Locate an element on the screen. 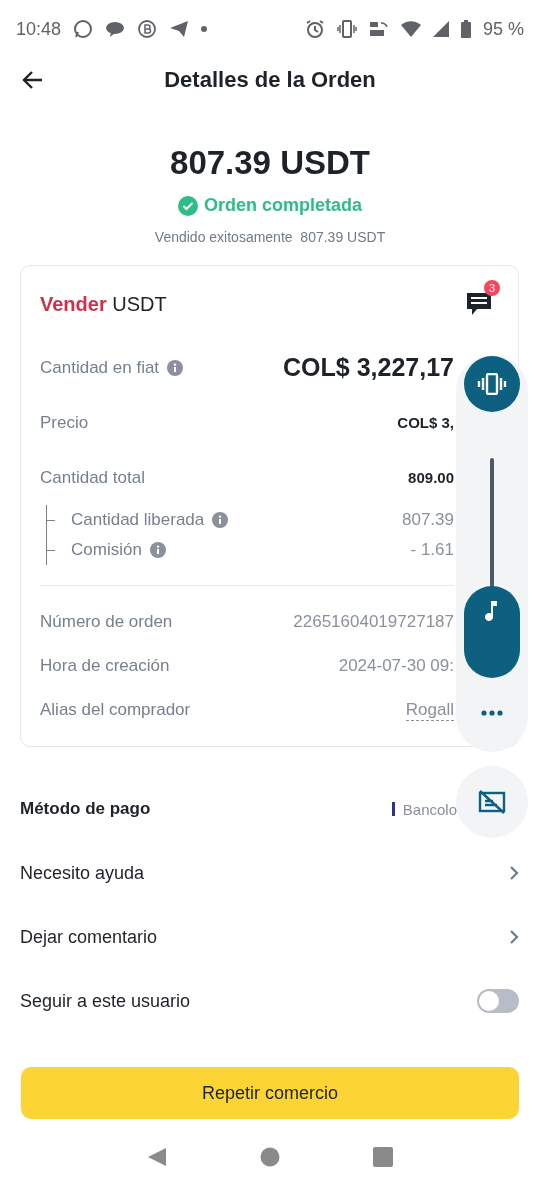  option-row: Necesito ayuda is located at coordinates (270, 873).